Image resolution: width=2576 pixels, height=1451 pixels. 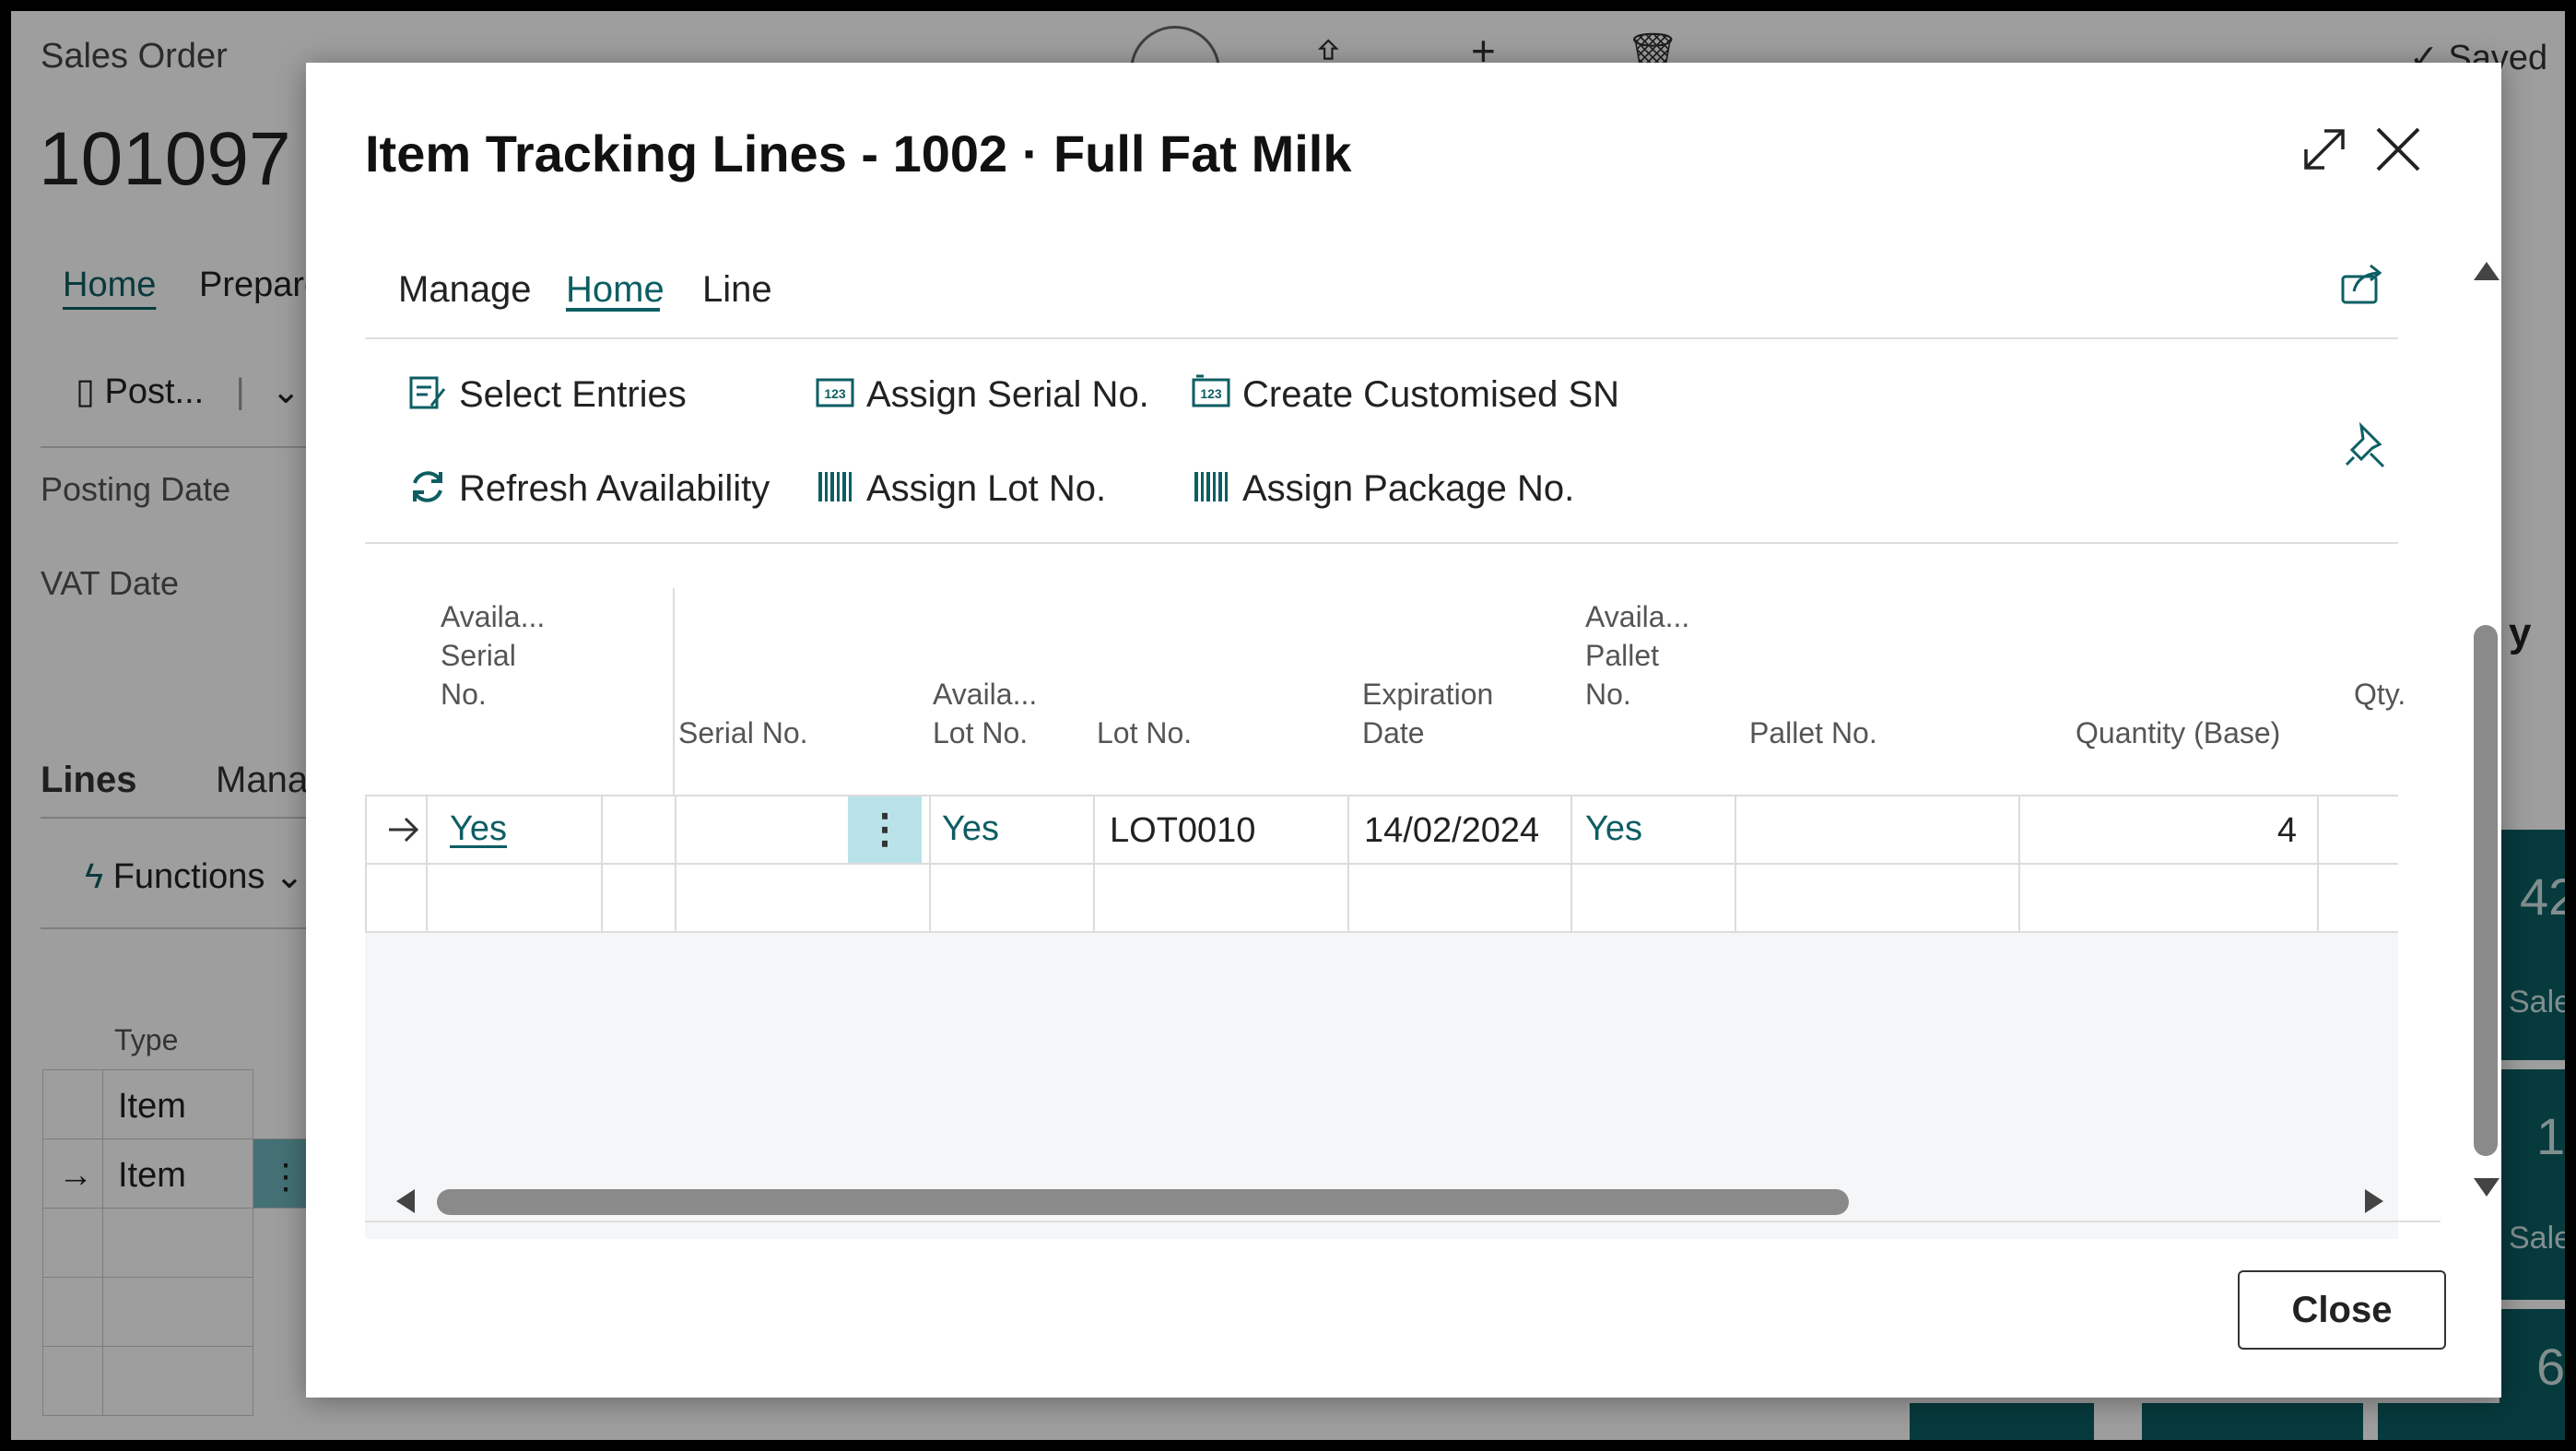 What do you see at coordinates (1813, 733) in the screenshot?
I see `column-header-pallet-no: Pallet No.` at bounding box center [1813, 733].